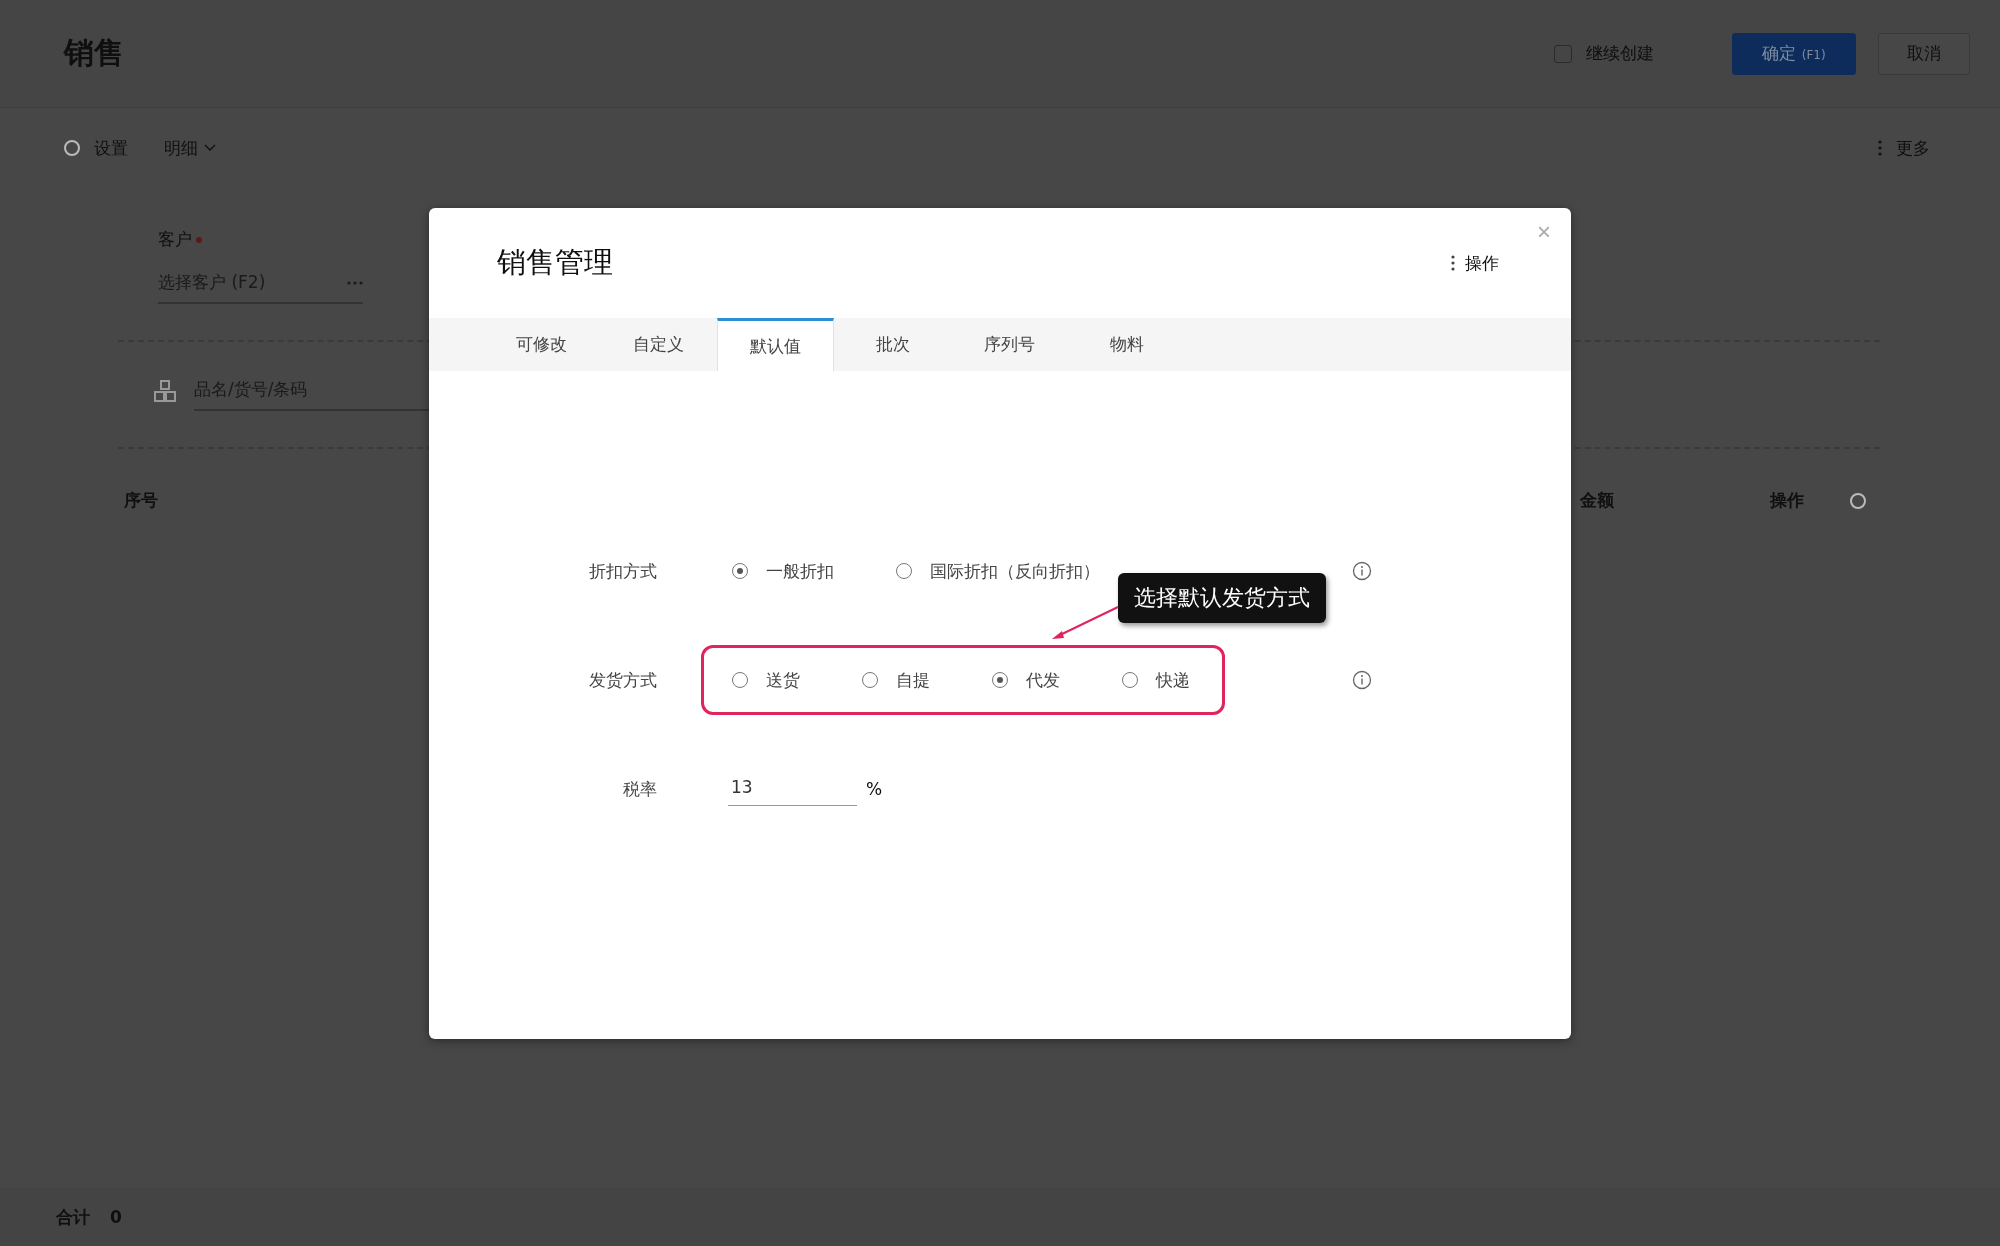 The width and height of the screenshot is (2000, 1246). Describe the element at coordinates (1794, 53) in the screenshot. I see `confirm-button: 确定 (F1)` at that location.